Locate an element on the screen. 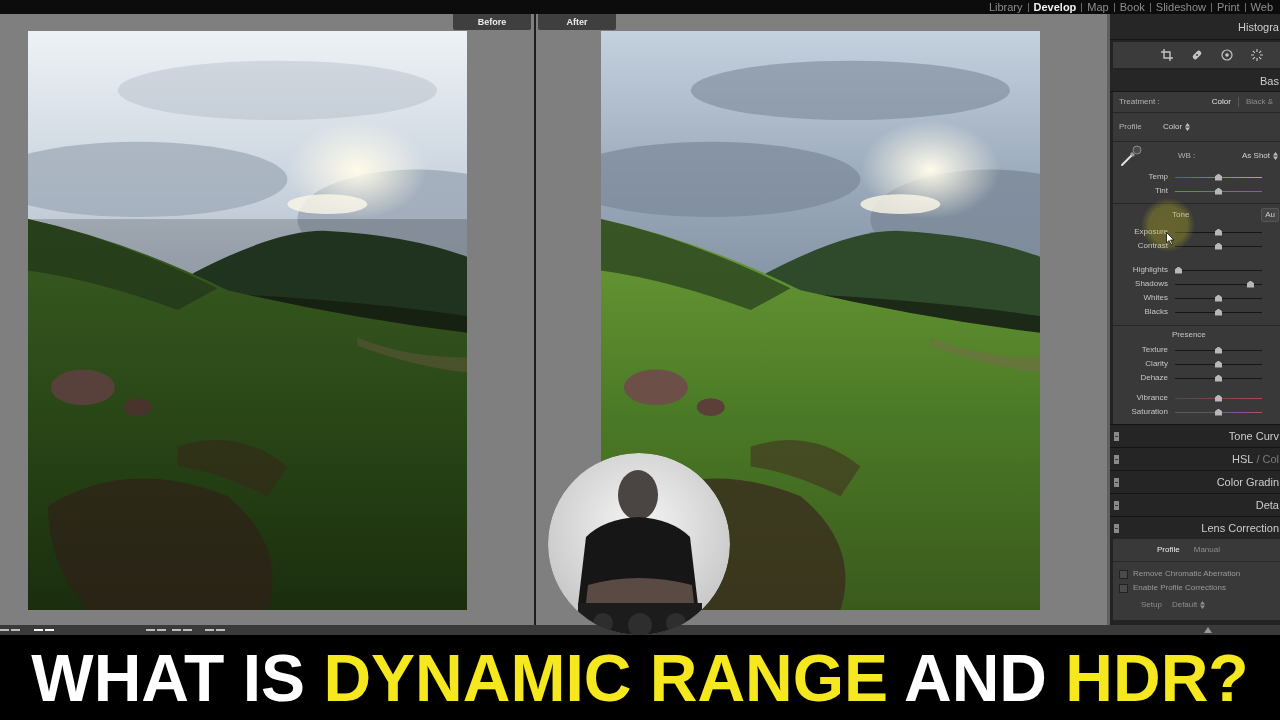 This screenshot has height=720, width=1280. slider-label: Exposure is located at coordinates (1151, 232).